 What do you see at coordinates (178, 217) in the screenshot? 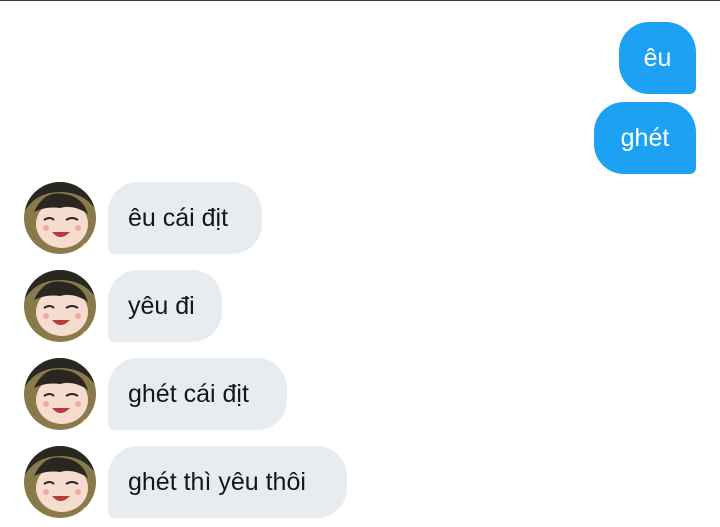
I see `message-text: êu cái địt` at bounding box center [178, 217].